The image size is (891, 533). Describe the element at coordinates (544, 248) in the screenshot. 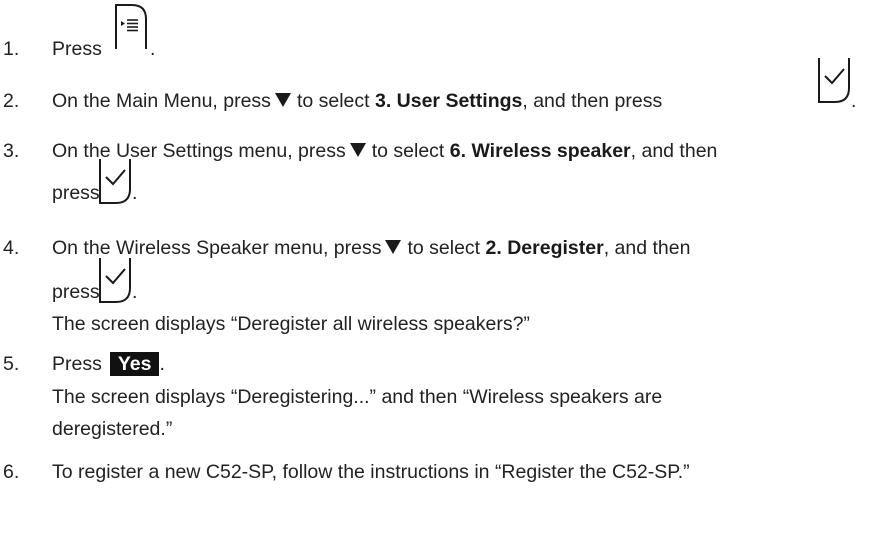

I see `menu-option: 2. Deregister` at that location.